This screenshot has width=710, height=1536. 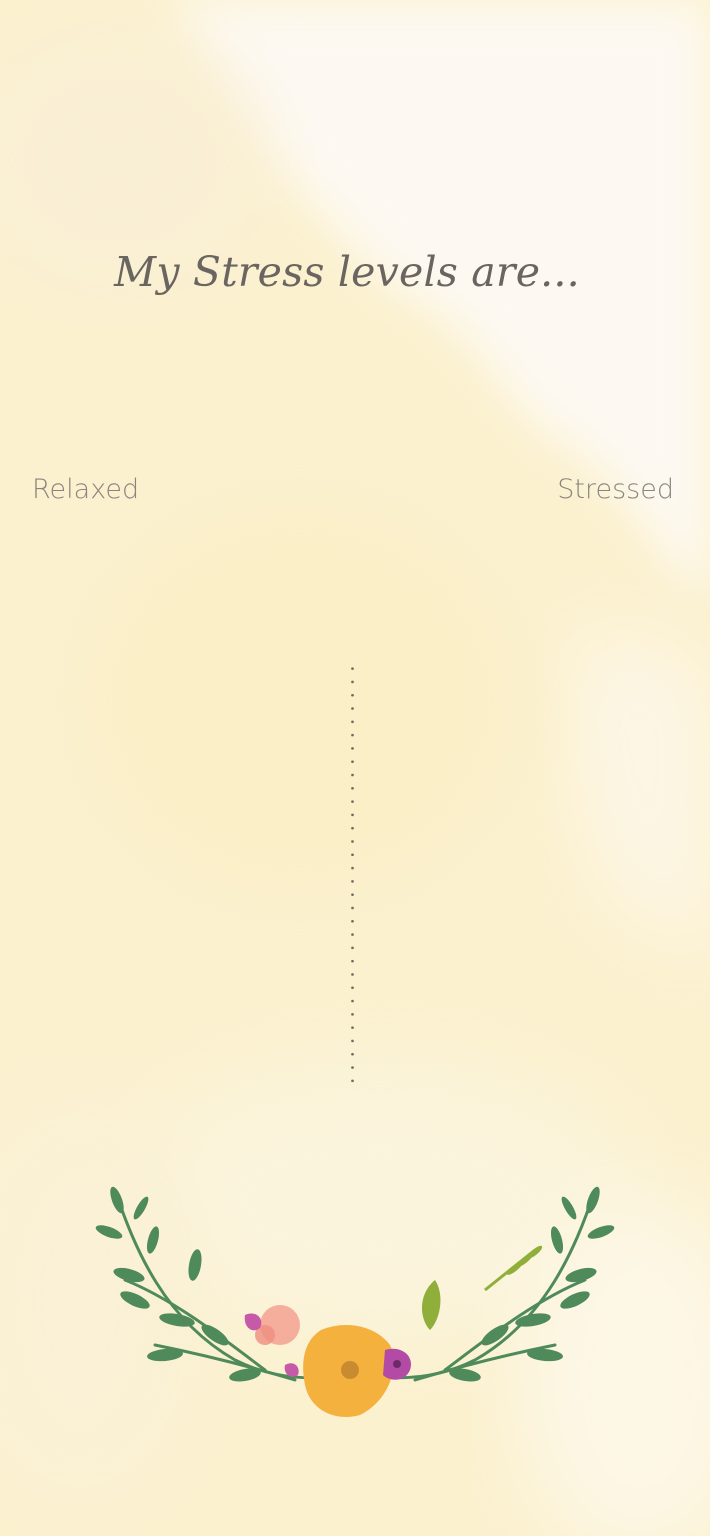 I want to click on stress-level-slider, so click(x=353, y=871).